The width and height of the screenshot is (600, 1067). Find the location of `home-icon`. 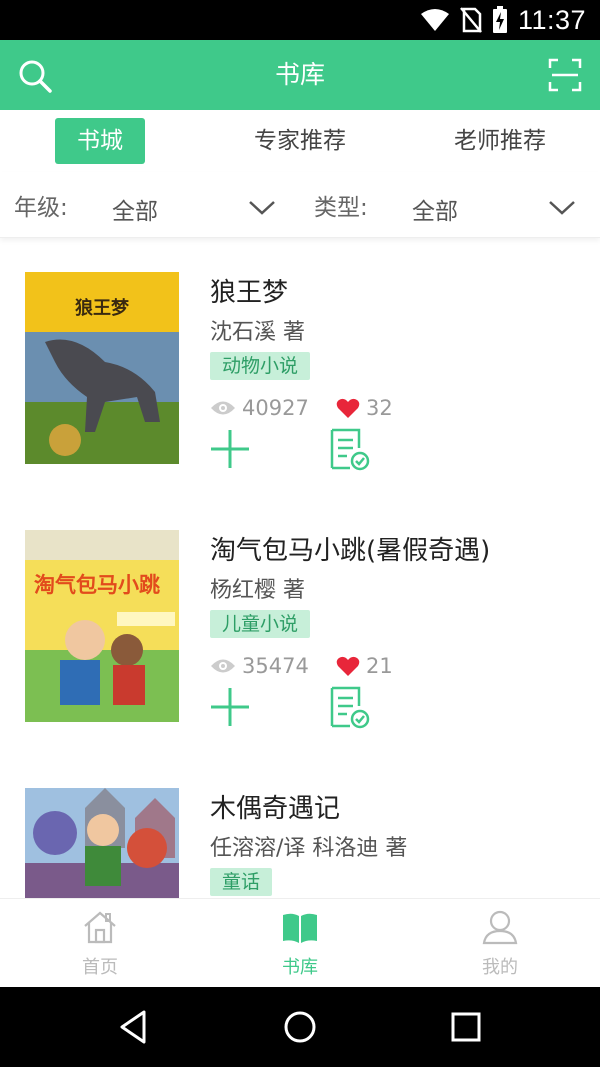

home-icon is located at coordinates (100, 927).